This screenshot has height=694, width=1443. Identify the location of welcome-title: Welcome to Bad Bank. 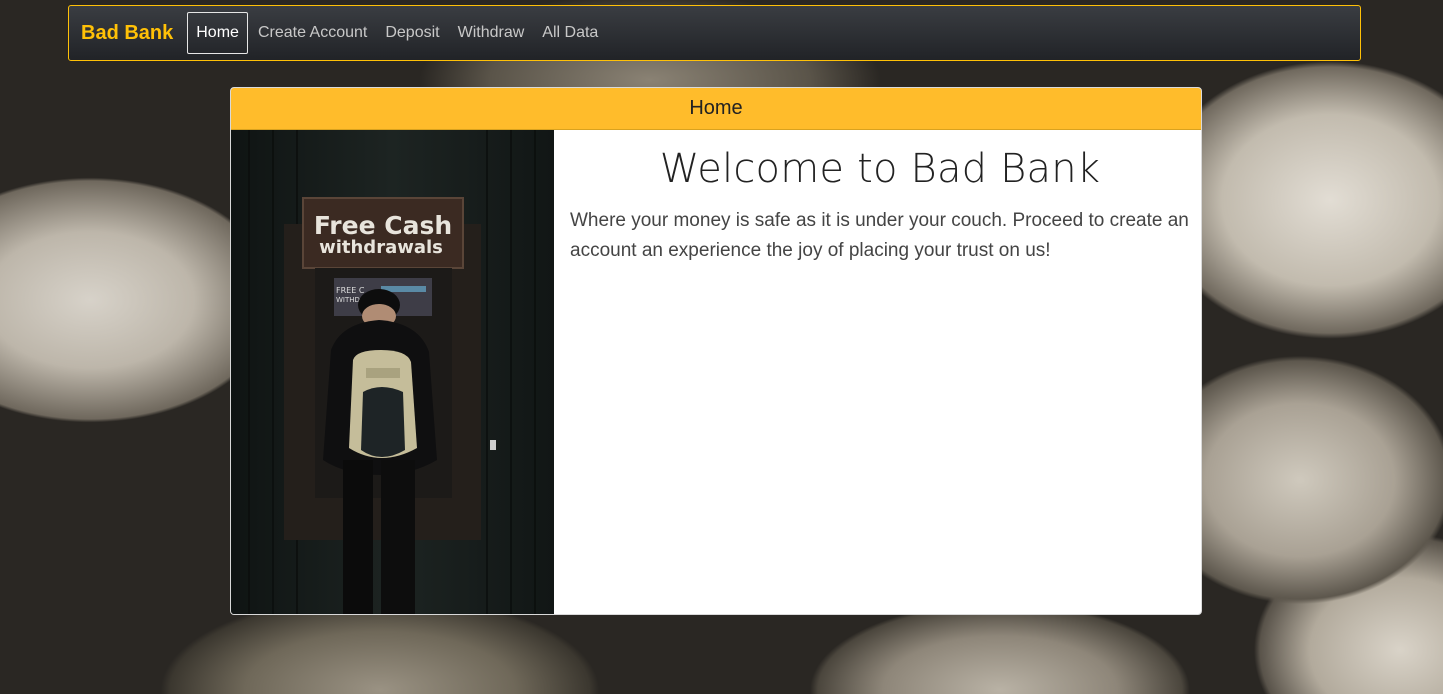
(880, 169).